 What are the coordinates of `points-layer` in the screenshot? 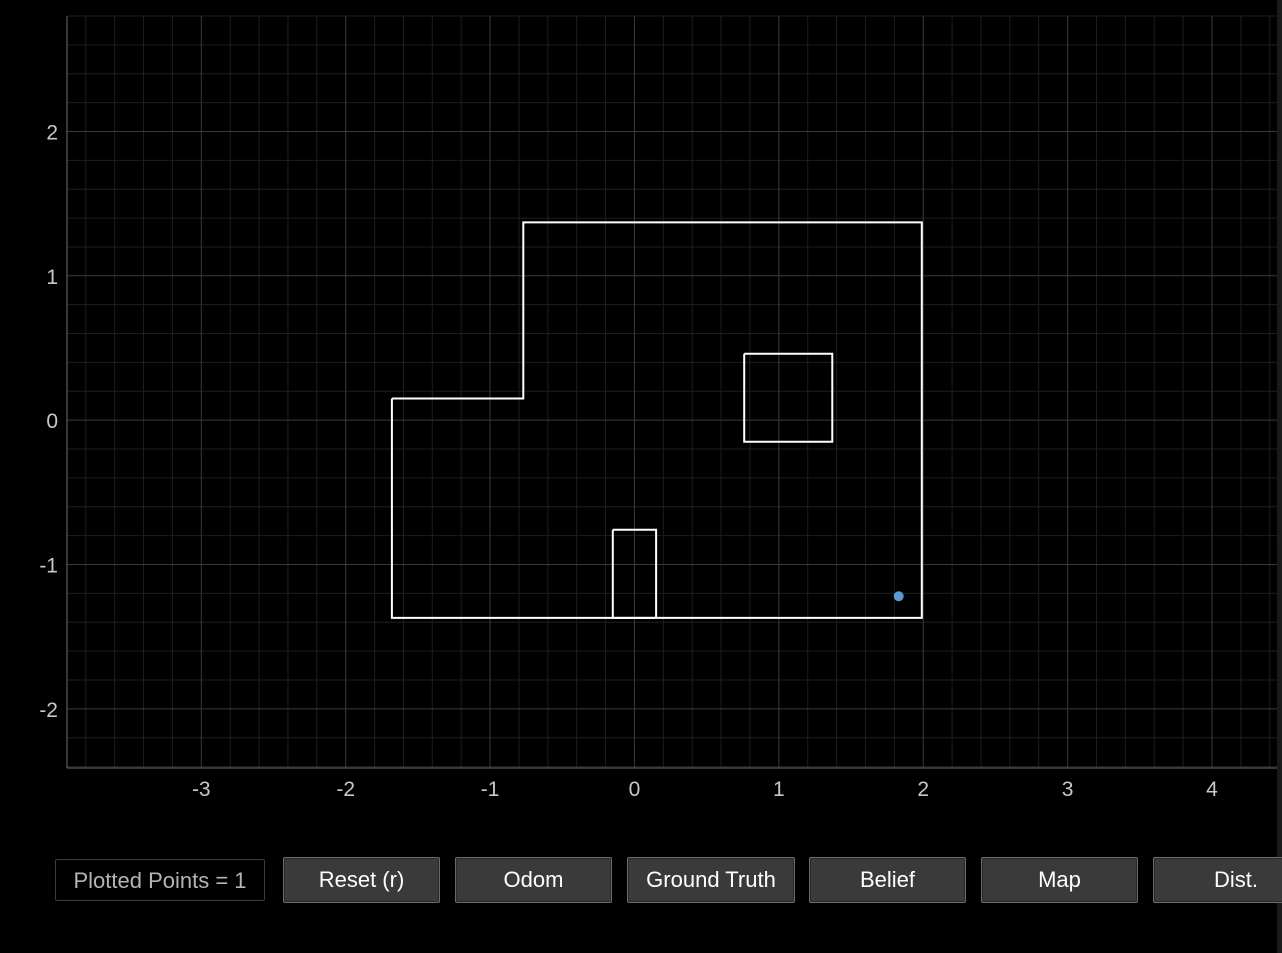 It's located at (898, 596).